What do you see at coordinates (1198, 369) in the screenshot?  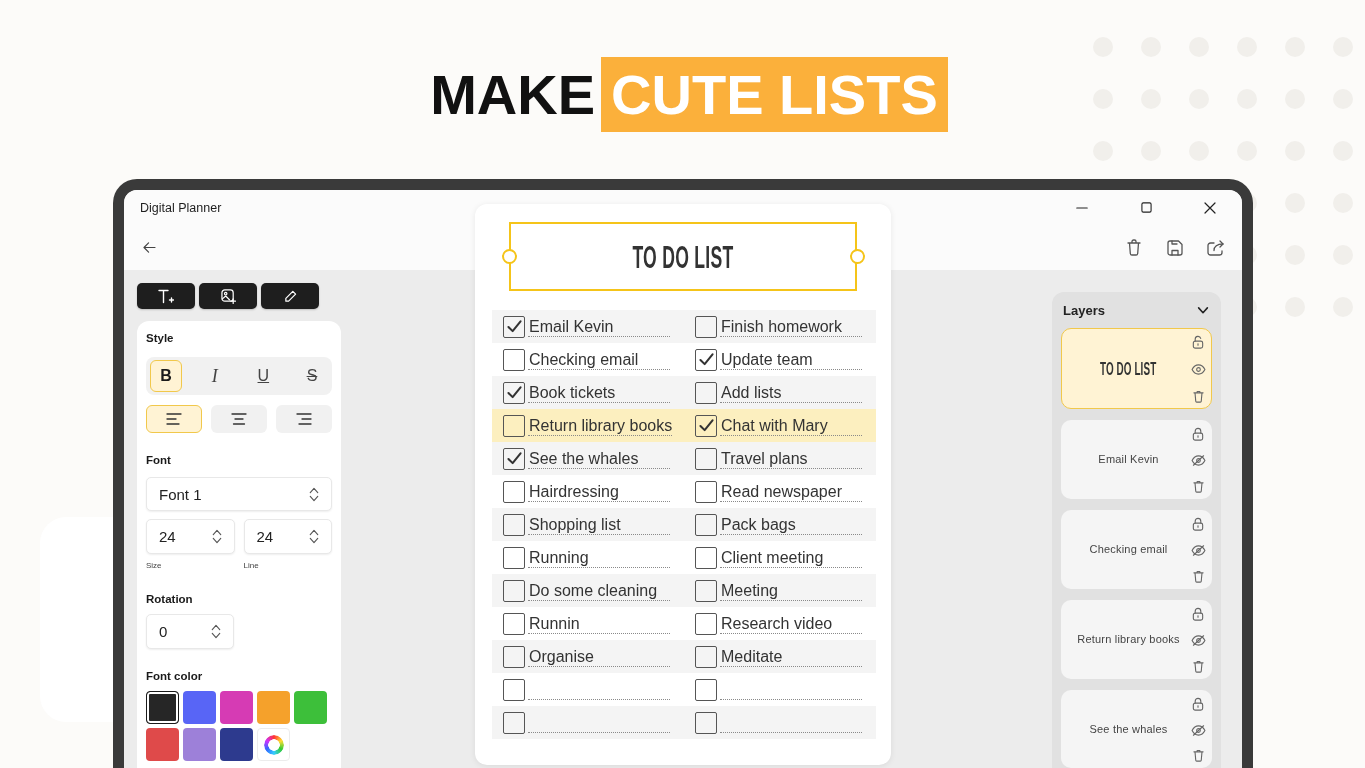 I see `eye-icon` at bounding box center [1198, 369].